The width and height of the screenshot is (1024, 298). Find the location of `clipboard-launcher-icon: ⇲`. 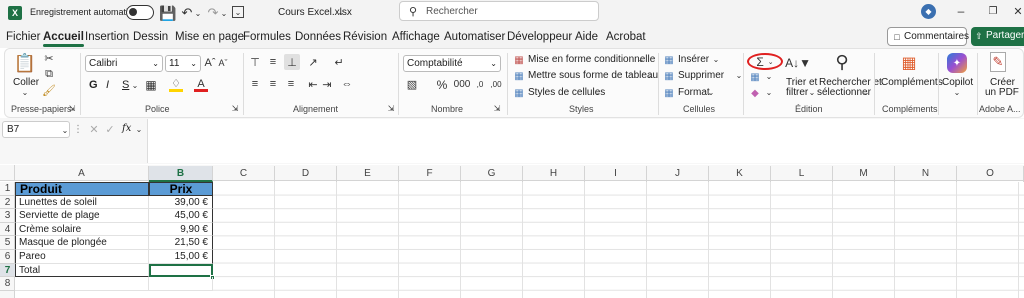

clipboard-launcher-icon: ⇲ is located at coordinates (72, 108).